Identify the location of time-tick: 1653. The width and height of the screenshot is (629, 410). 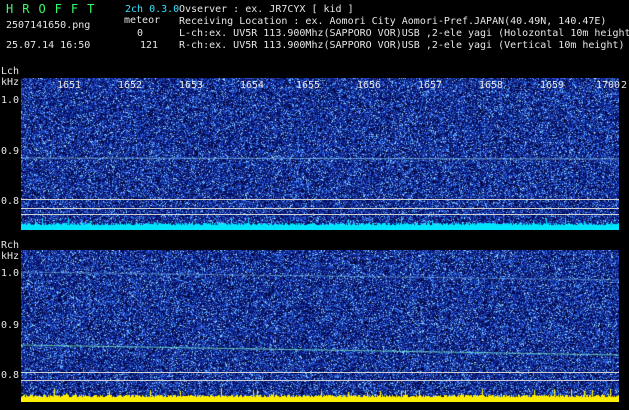
(191, 85).